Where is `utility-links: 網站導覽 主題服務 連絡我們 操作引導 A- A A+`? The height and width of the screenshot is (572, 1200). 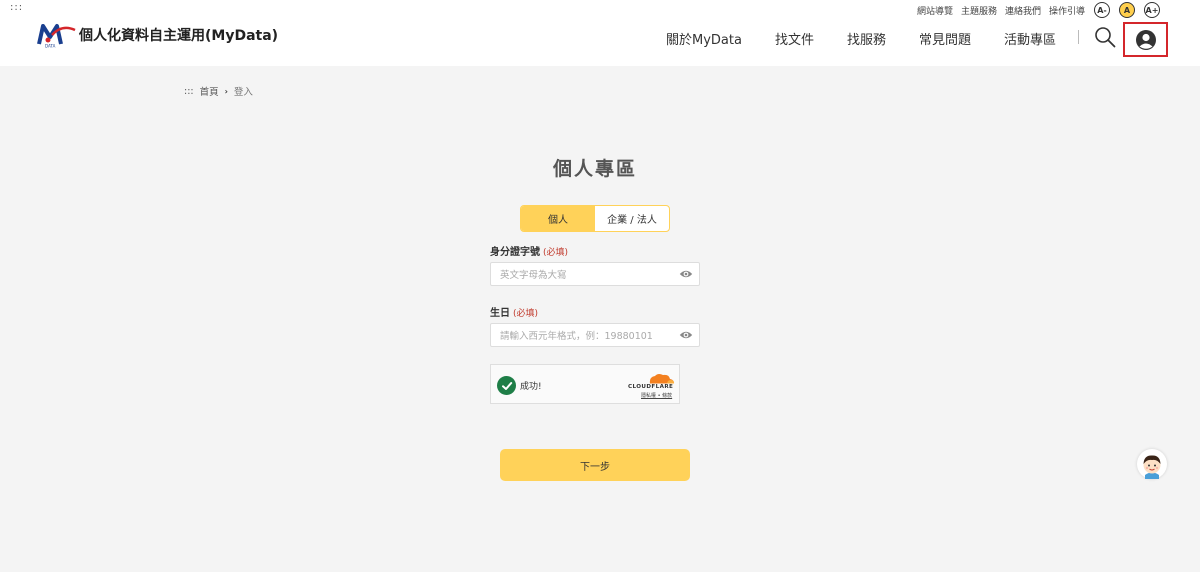 utility-links: 網站導覽 主題服務 連絡我們 操作引導 A- A A+ is located at coordinates (1038, 10).